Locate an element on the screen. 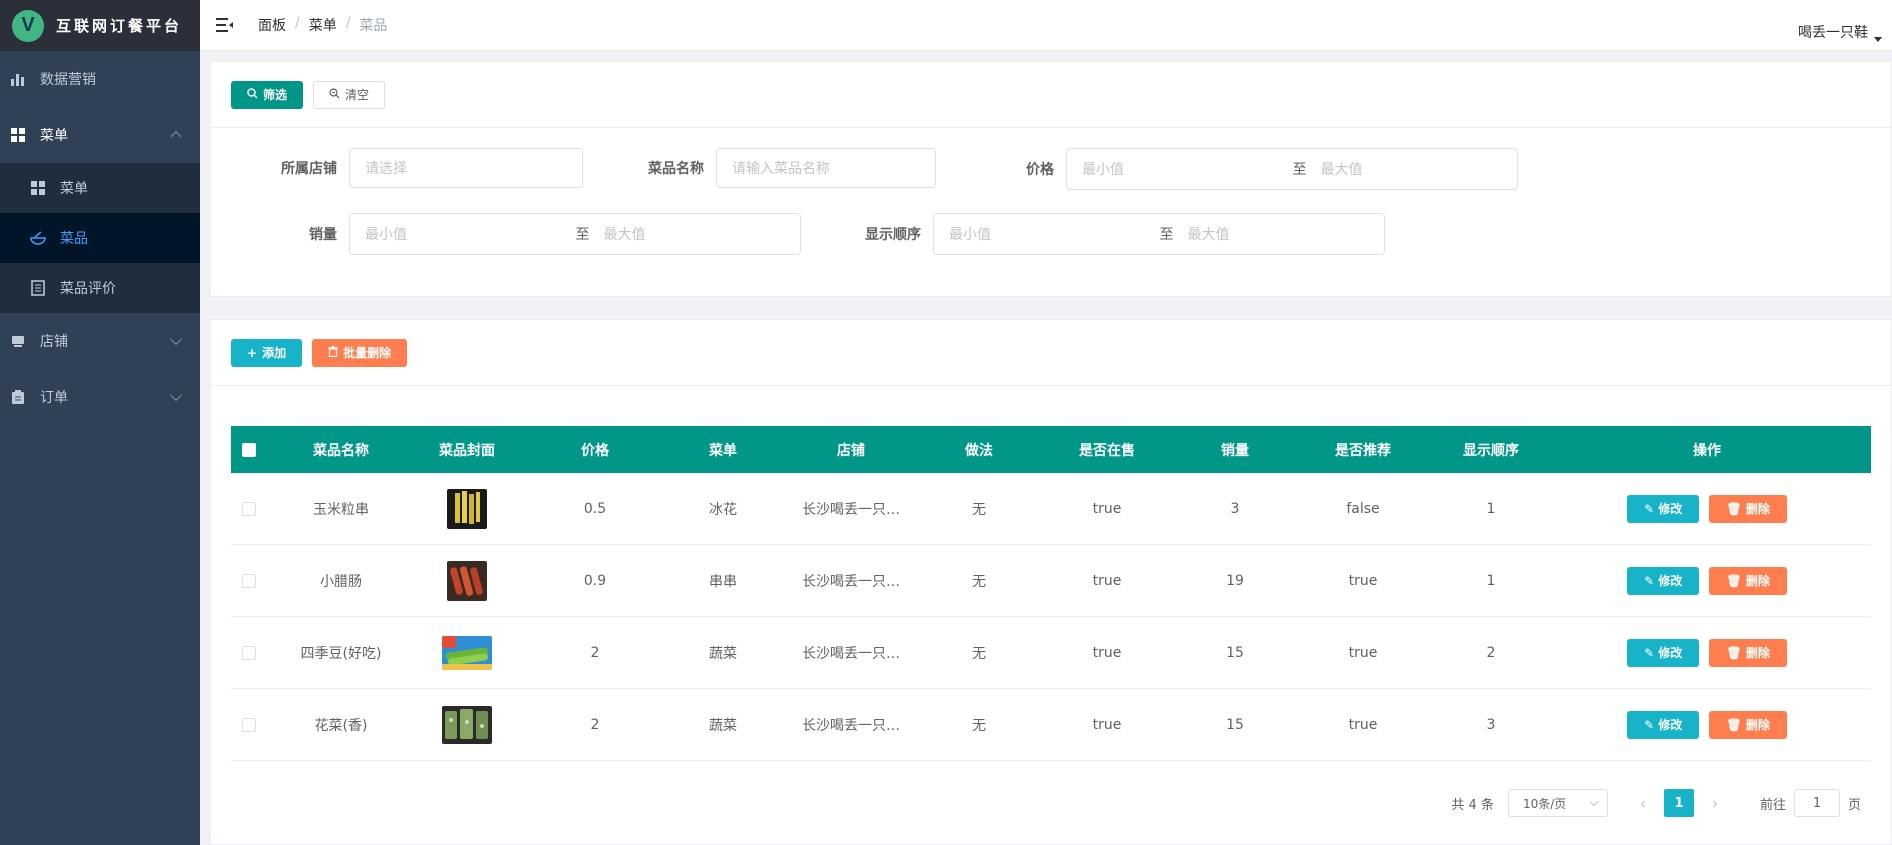 This screenshot has height=845, width=1892. dish-menu: 冰花 is located at coordinates (723, 509).